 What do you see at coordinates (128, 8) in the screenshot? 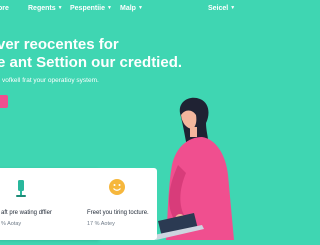
I see `nav-item-label: Malp` at bounding box center [128, 8].